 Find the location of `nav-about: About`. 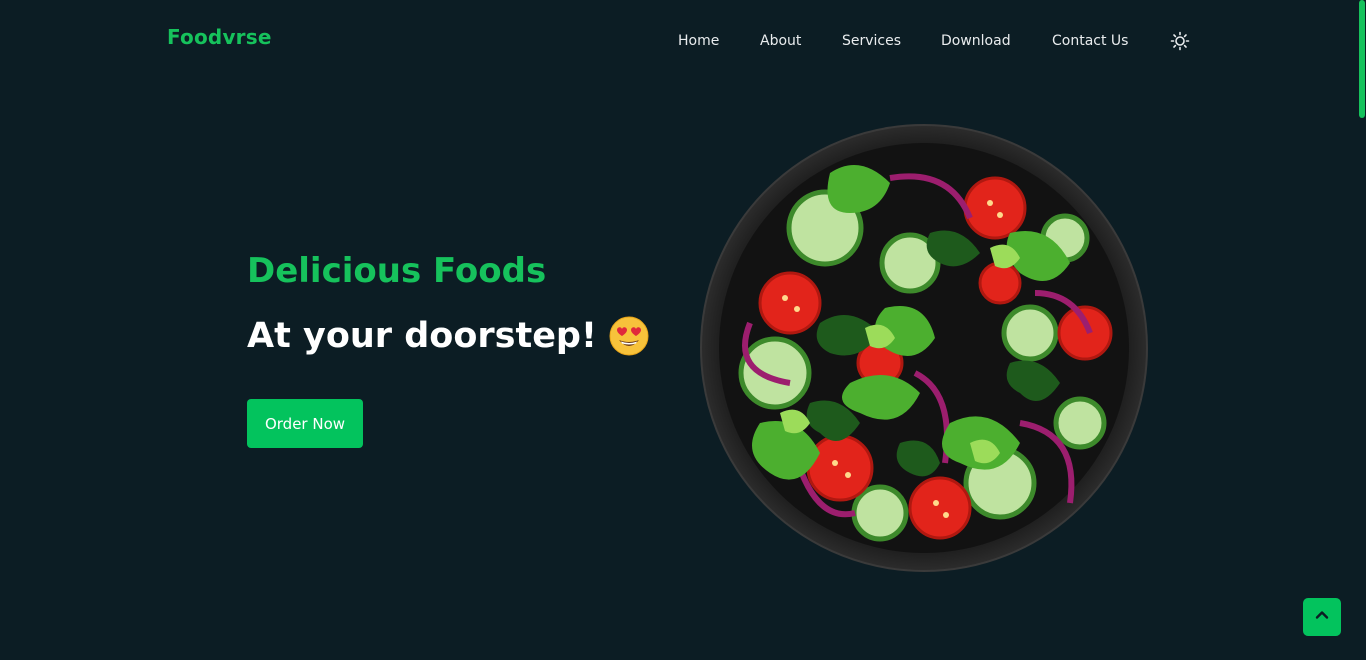

nav-about: About is located at coordinates (780, 41).